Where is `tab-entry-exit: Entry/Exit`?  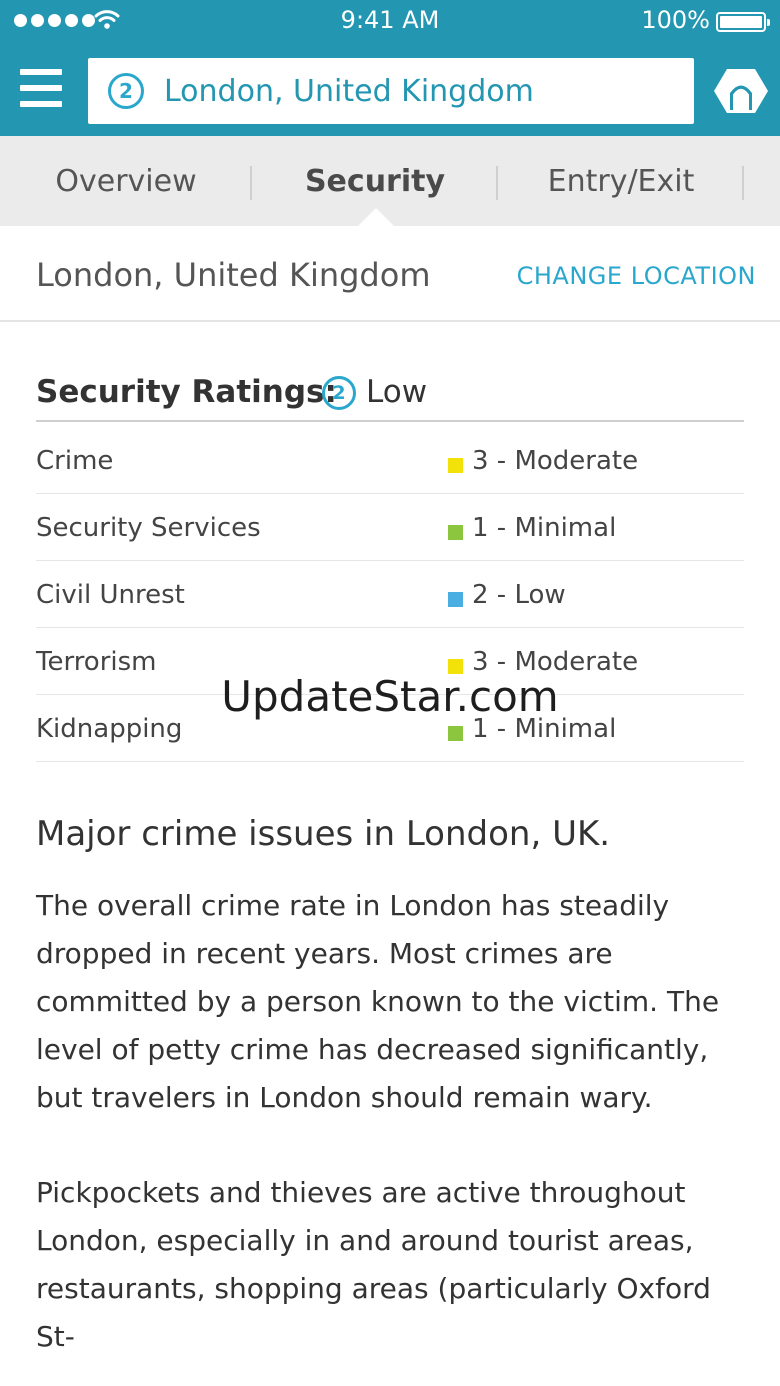 tab-entry-exit: Entry/Exit is located at coordinates (621, 181).